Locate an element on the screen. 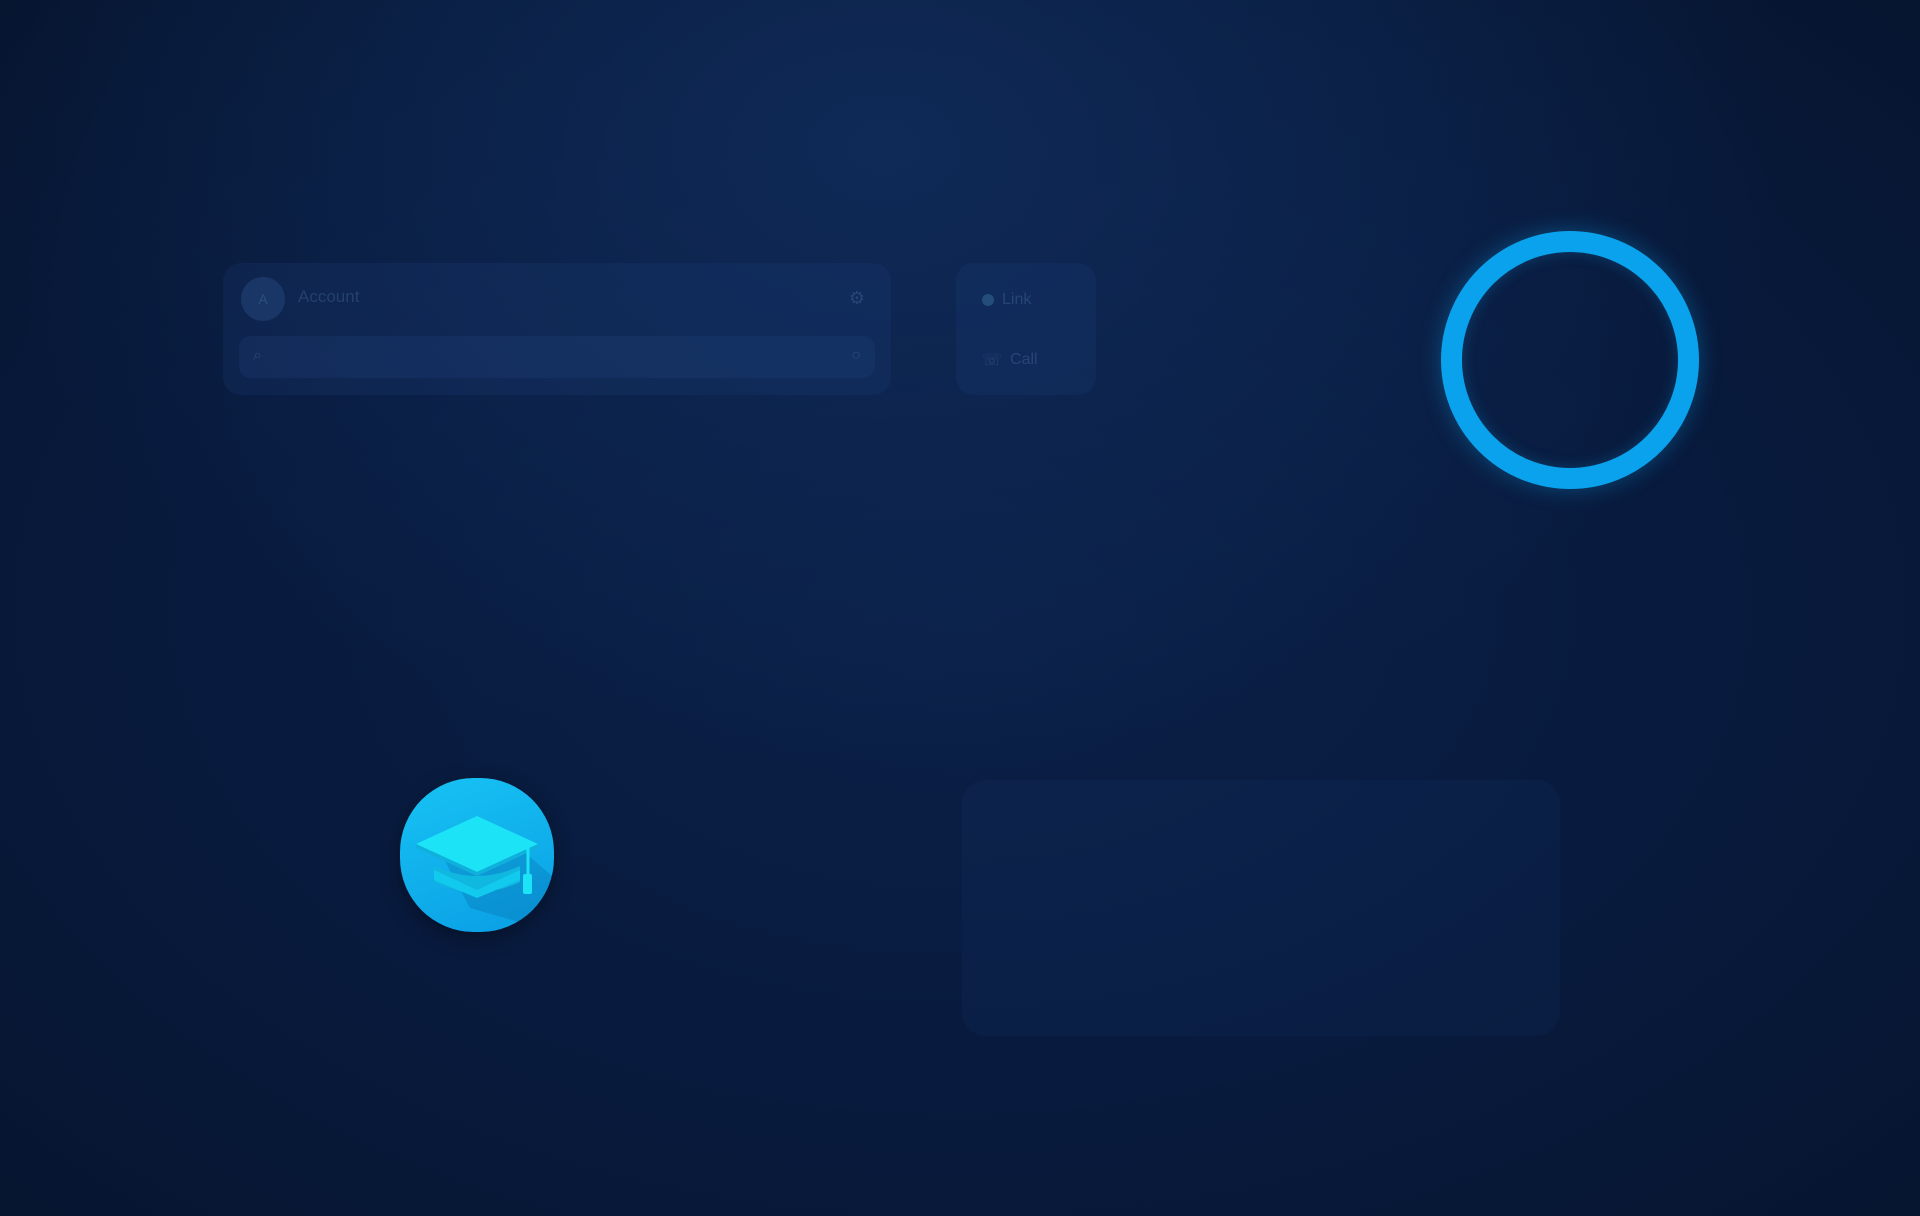 The image size is (1920, 1216). graduation-cap-icon is located at coordinates (485, 874).